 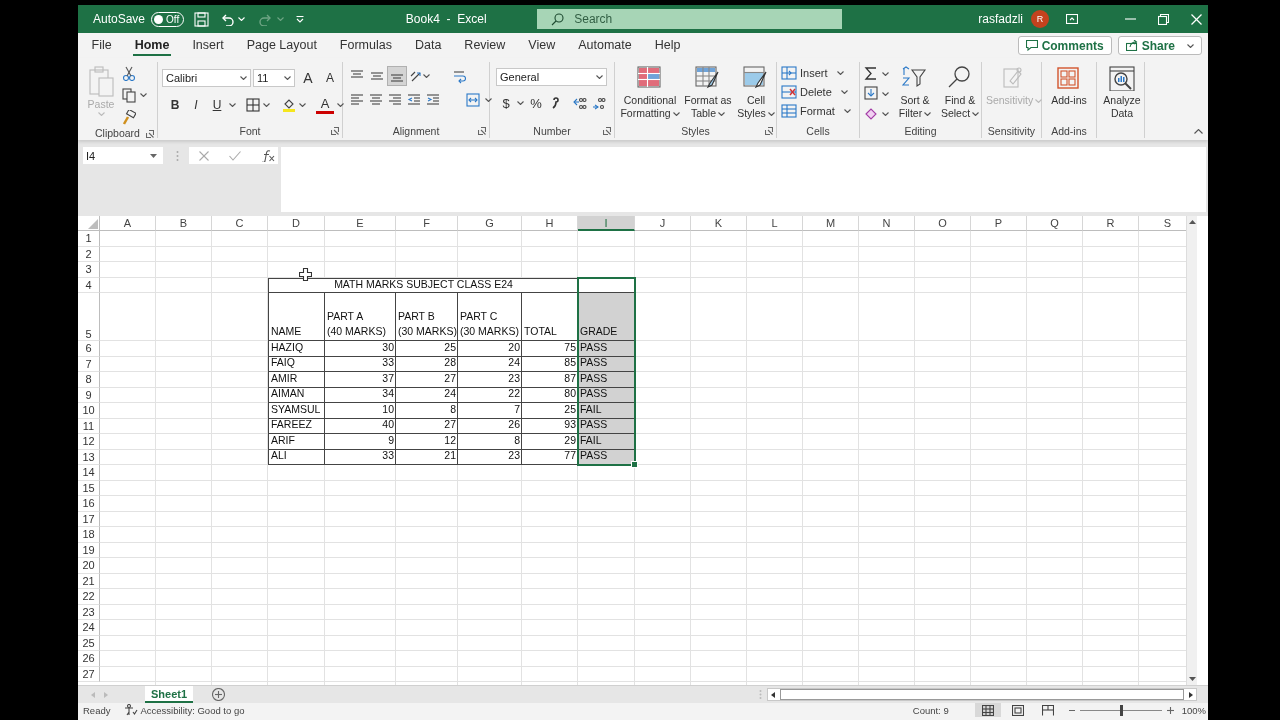 I want to click on collapse-ribbon-icon, so click(x=1198, y=131).